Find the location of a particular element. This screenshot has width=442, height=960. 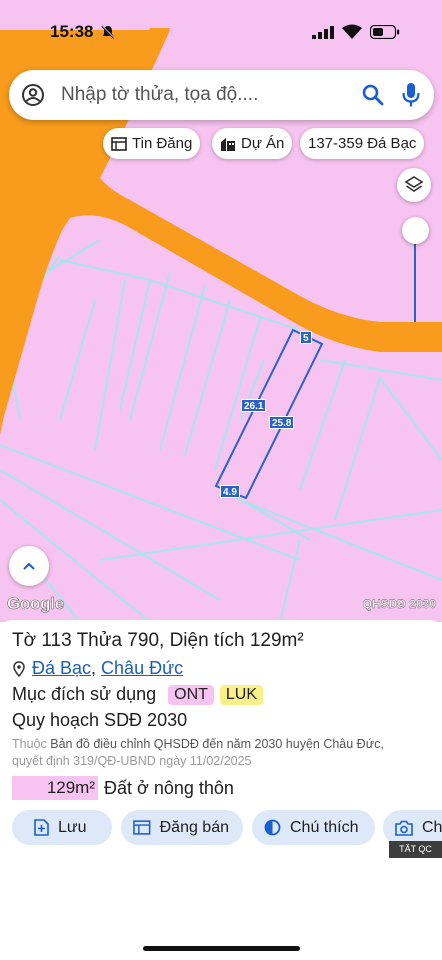

district-link: Châu Đức is located at coordinates (142, 668).